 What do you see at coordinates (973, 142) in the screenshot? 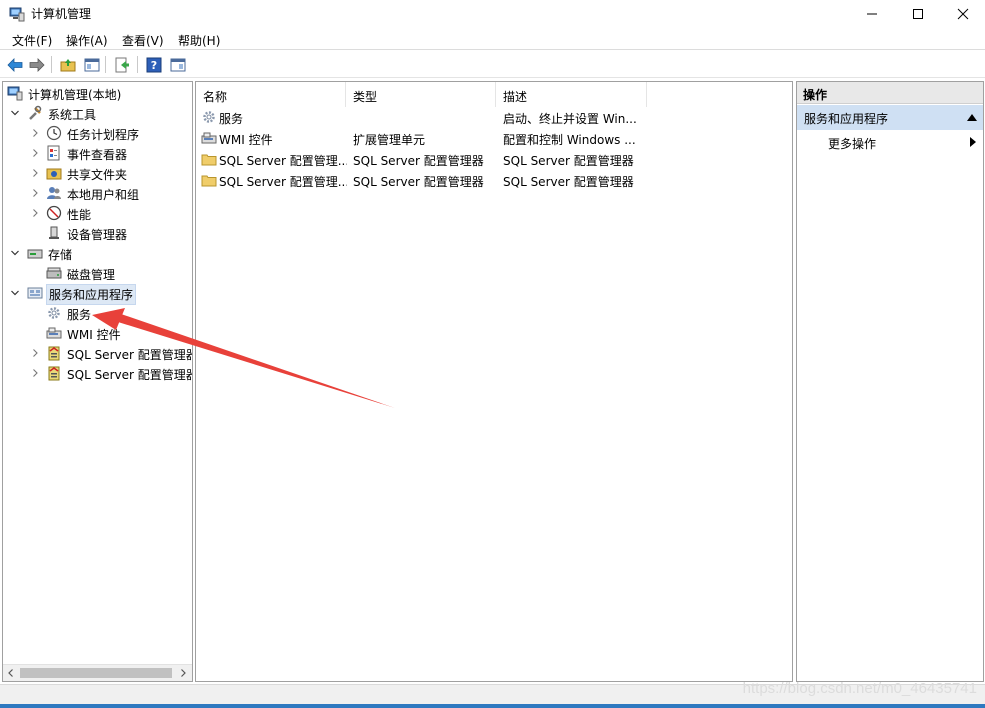
I see `submenu-arrow-icon` at bounding box center [973, 142].